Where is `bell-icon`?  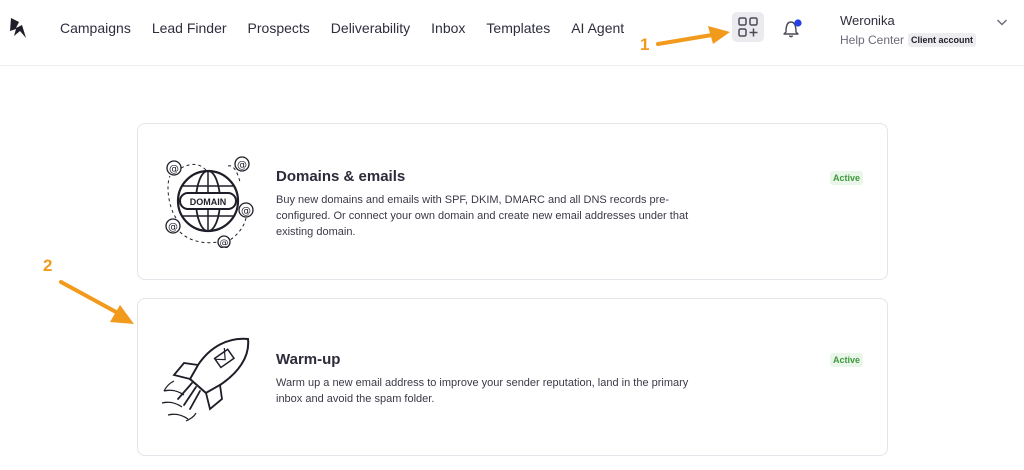
bell-icon is located at coordinates (792, 28).